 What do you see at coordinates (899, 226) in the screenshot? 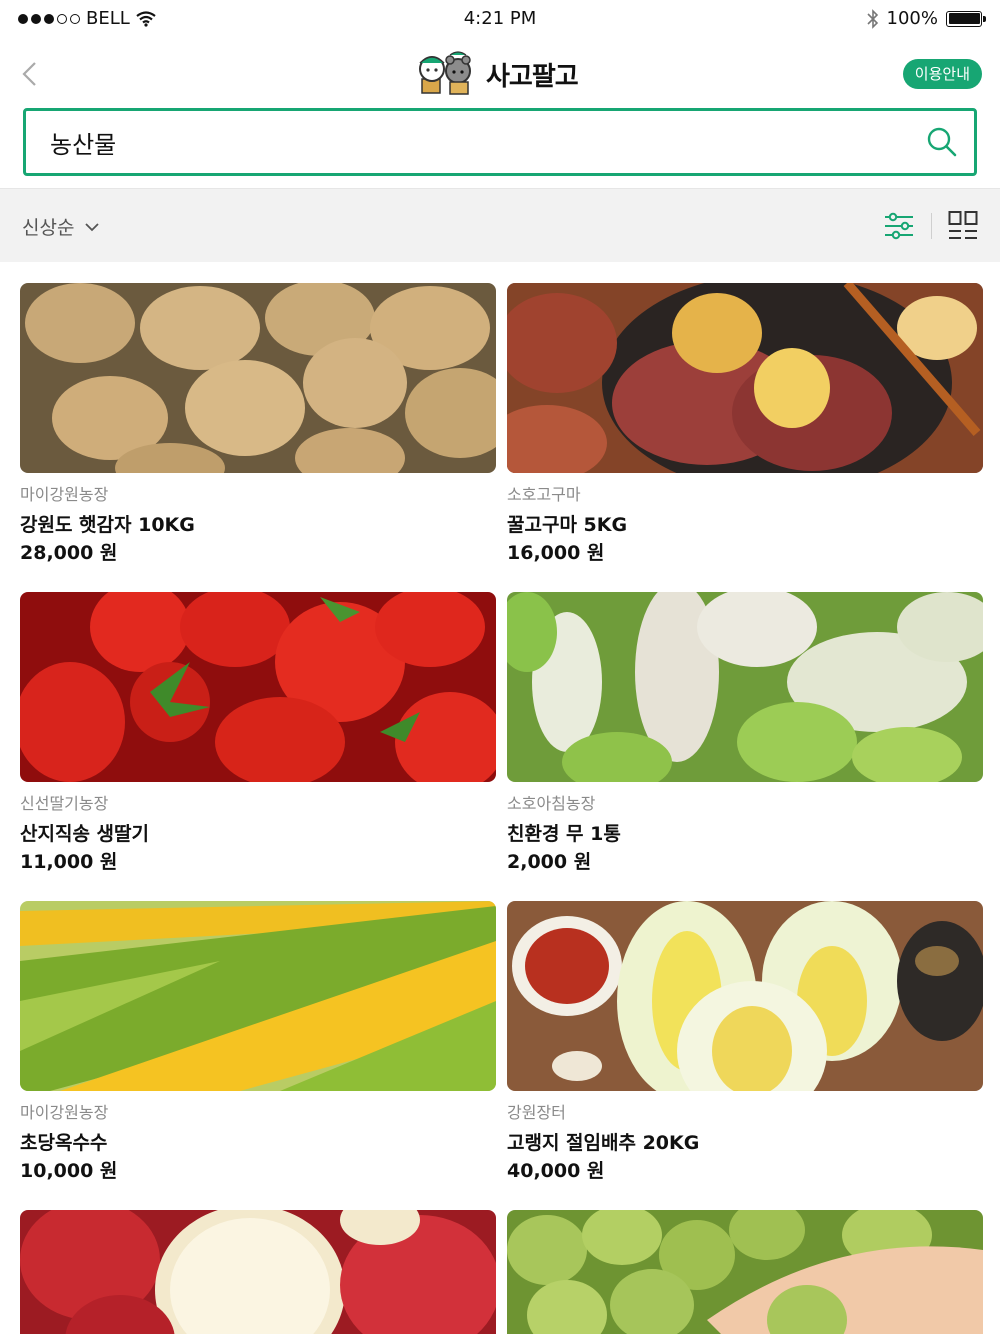
I see `filter-sliders-icon` at bounding box center [899, 226].